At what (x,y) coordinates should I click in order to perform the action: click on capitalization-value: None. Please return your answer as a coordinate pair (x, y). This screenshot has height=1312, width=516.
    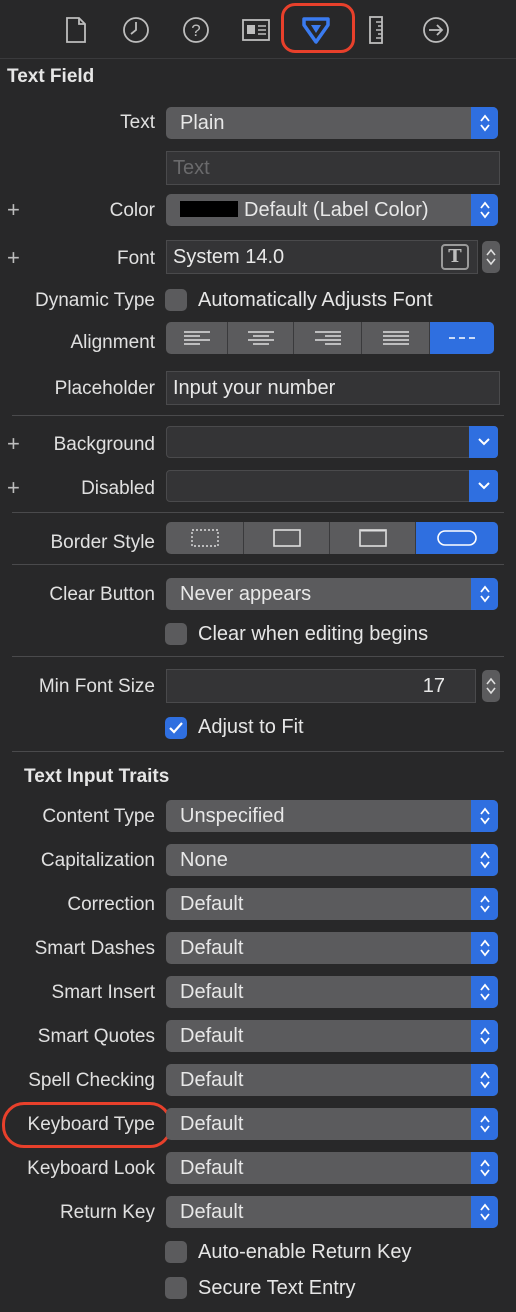
    Looking at the image, I should click on (204, 860).